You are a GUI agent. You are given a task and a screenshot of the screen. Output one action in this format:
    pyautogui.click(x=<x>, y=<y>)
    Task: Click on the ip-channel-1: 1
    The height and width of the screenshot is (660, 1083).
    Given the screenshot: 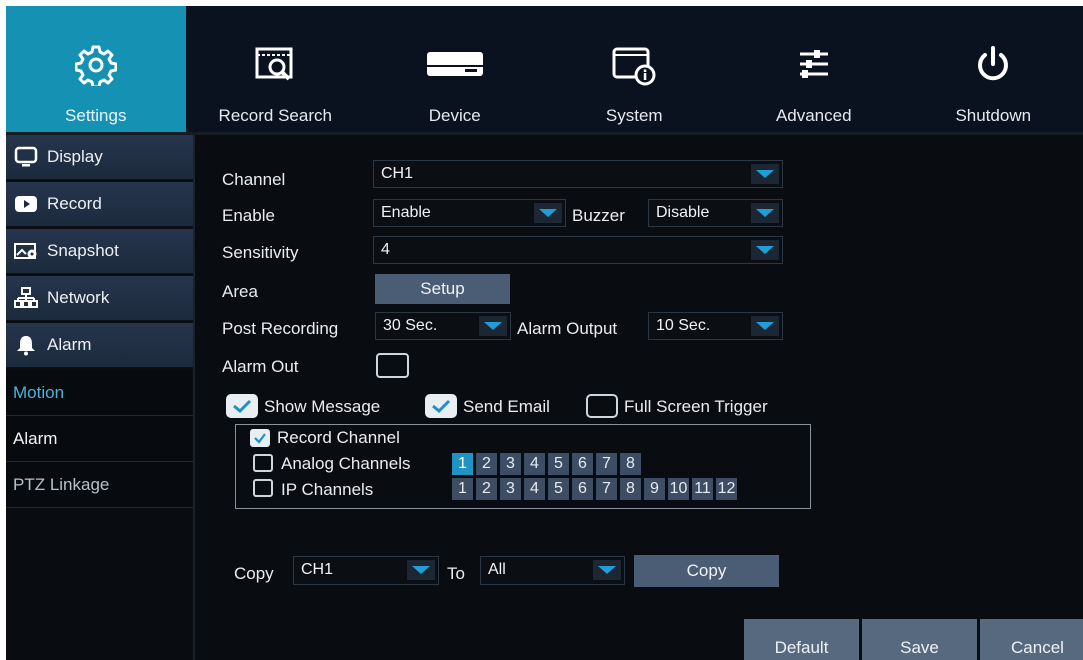 What is the action you would take?
    pyautogui.click(x=462, y=489)
    